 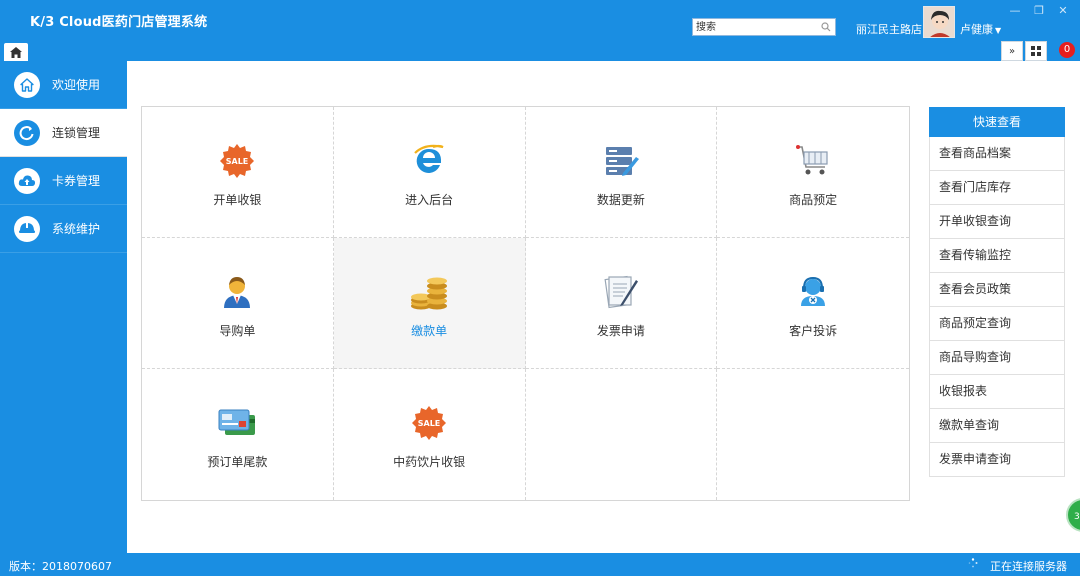 I want to click on expand-all-button: », so click(x=1012, y=51).